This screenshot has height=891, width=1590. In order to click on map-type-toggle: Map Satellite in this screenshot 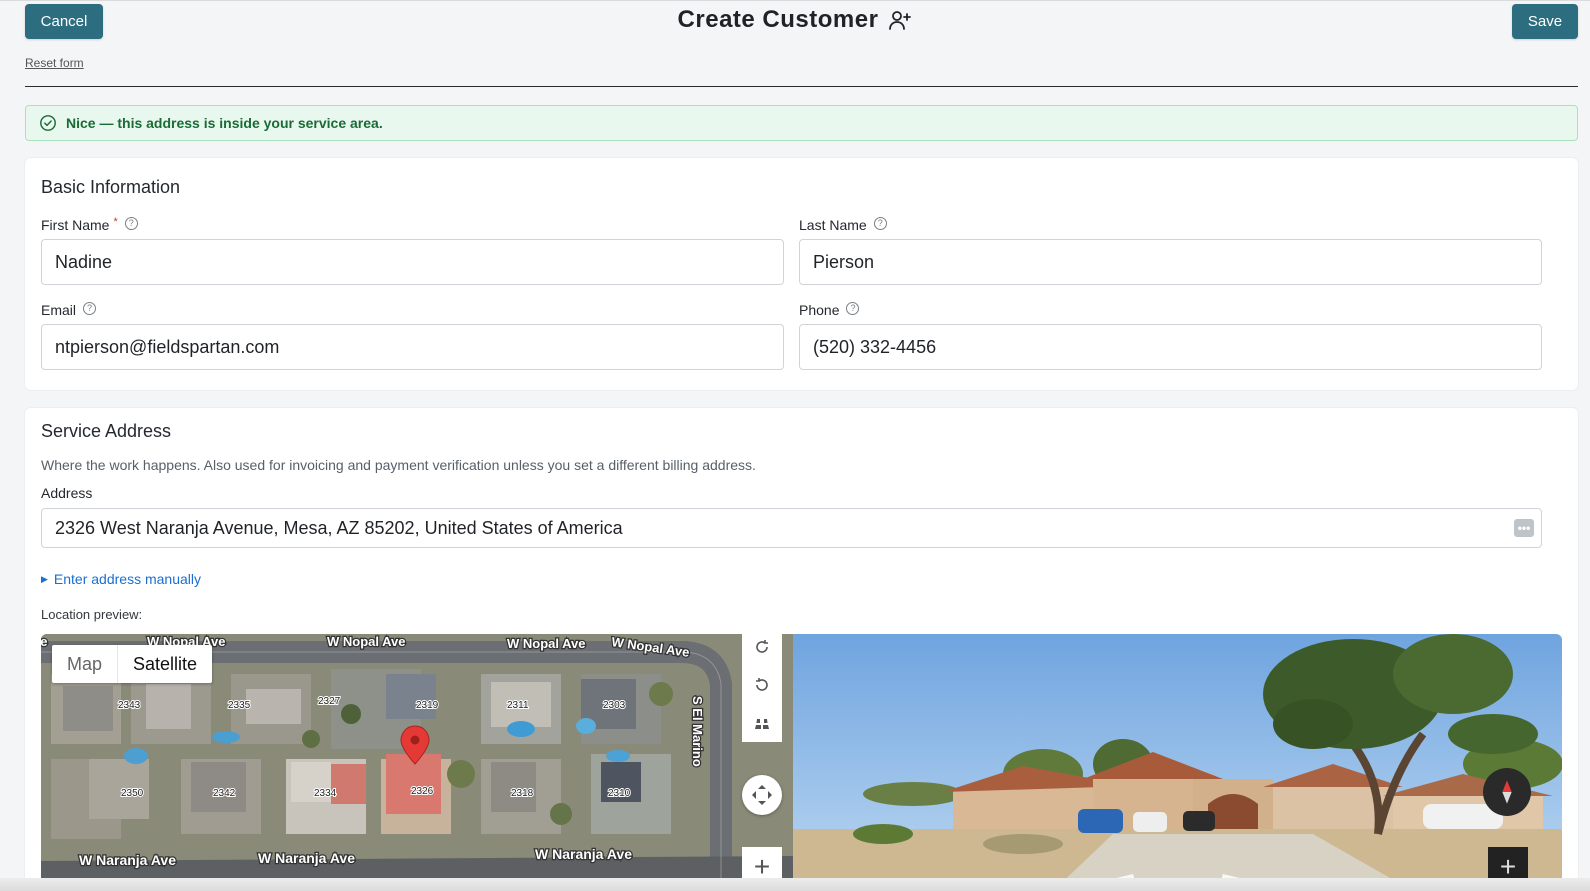, I will do `click(132, 664)`.